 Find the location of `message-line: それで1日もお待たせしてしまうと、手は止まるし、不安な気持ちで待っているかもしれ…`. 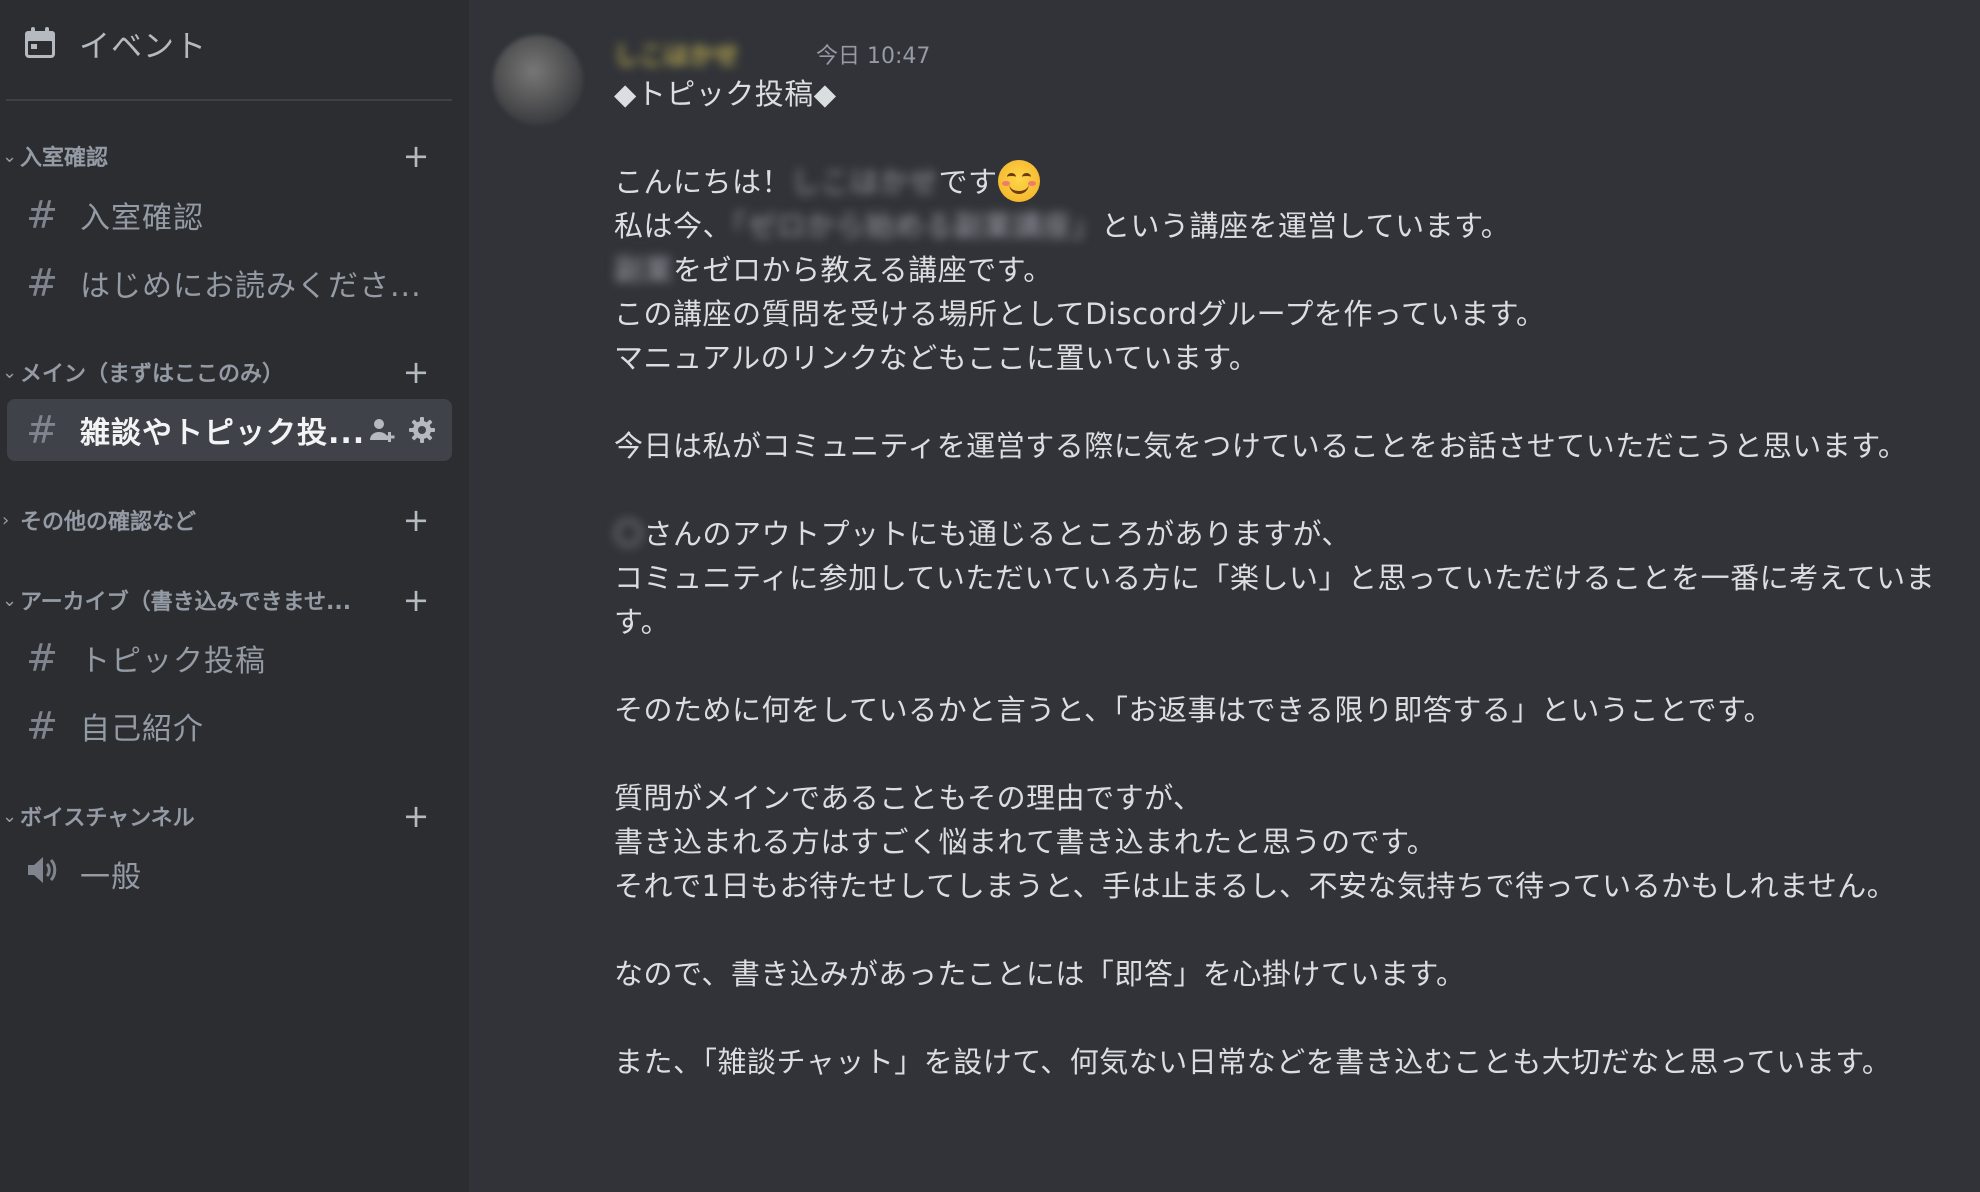

message-line: それで1日もお待たせしてしまうと、手は止まるし、不安な気持ちで待っているかもしれ… is located at coordinates (1255, 886).